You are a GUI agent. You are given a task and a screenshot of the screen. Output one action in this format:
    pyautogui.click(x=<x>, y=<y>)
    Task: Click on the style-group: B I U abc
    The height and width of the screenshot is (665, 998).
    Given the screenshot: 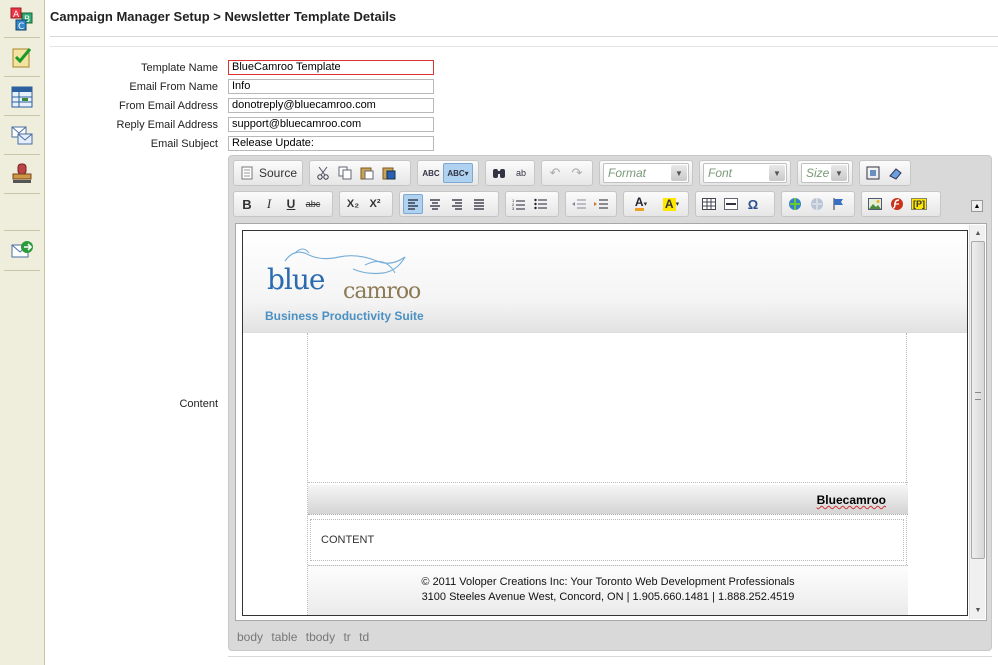 What is the action you would take?
    pyautogui.click(x=283, y=204)
    